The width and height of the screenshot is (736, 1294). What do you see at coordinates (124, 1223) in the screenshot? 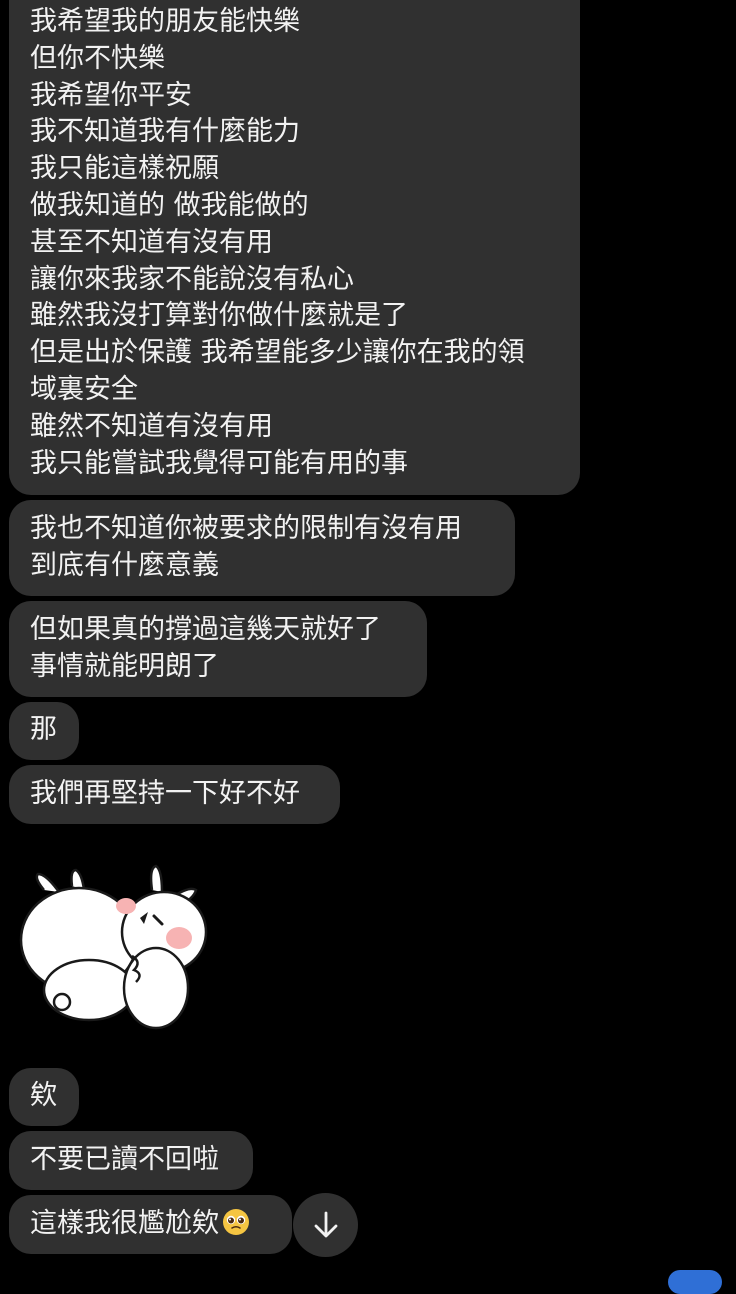
I see `message-text: 這樣我很尷尬欸` at bounding box center [124, 1223].